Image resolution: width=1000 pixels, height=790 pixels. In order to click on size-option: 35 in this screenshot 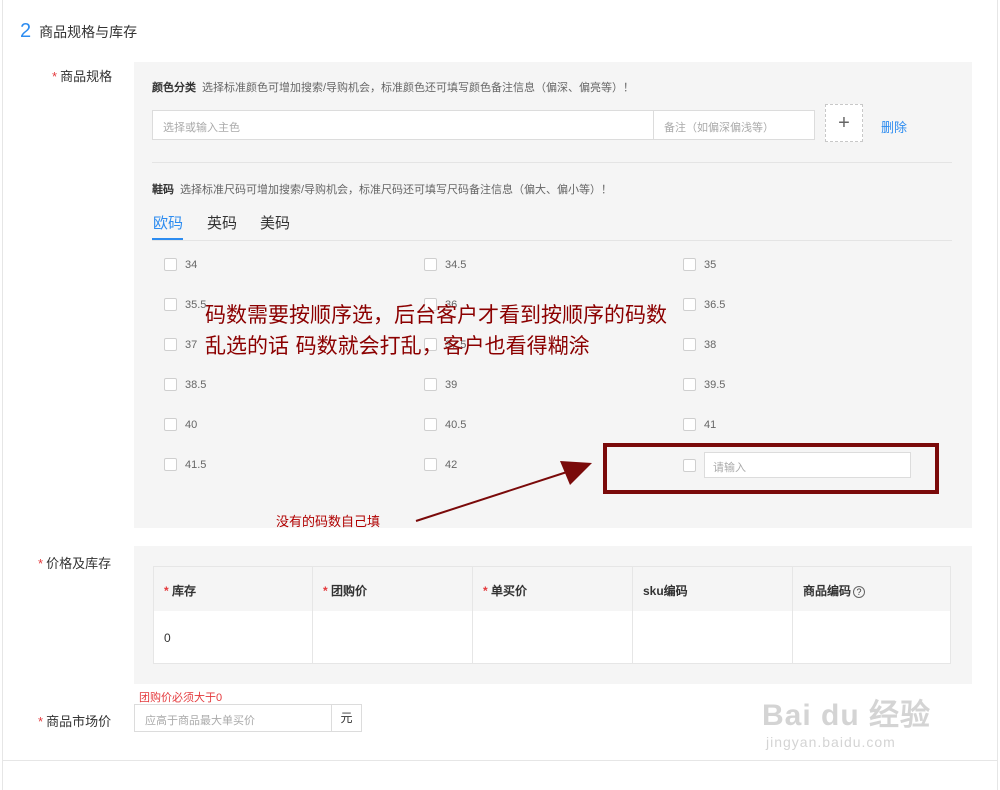, I will do `click(699, 264)`.